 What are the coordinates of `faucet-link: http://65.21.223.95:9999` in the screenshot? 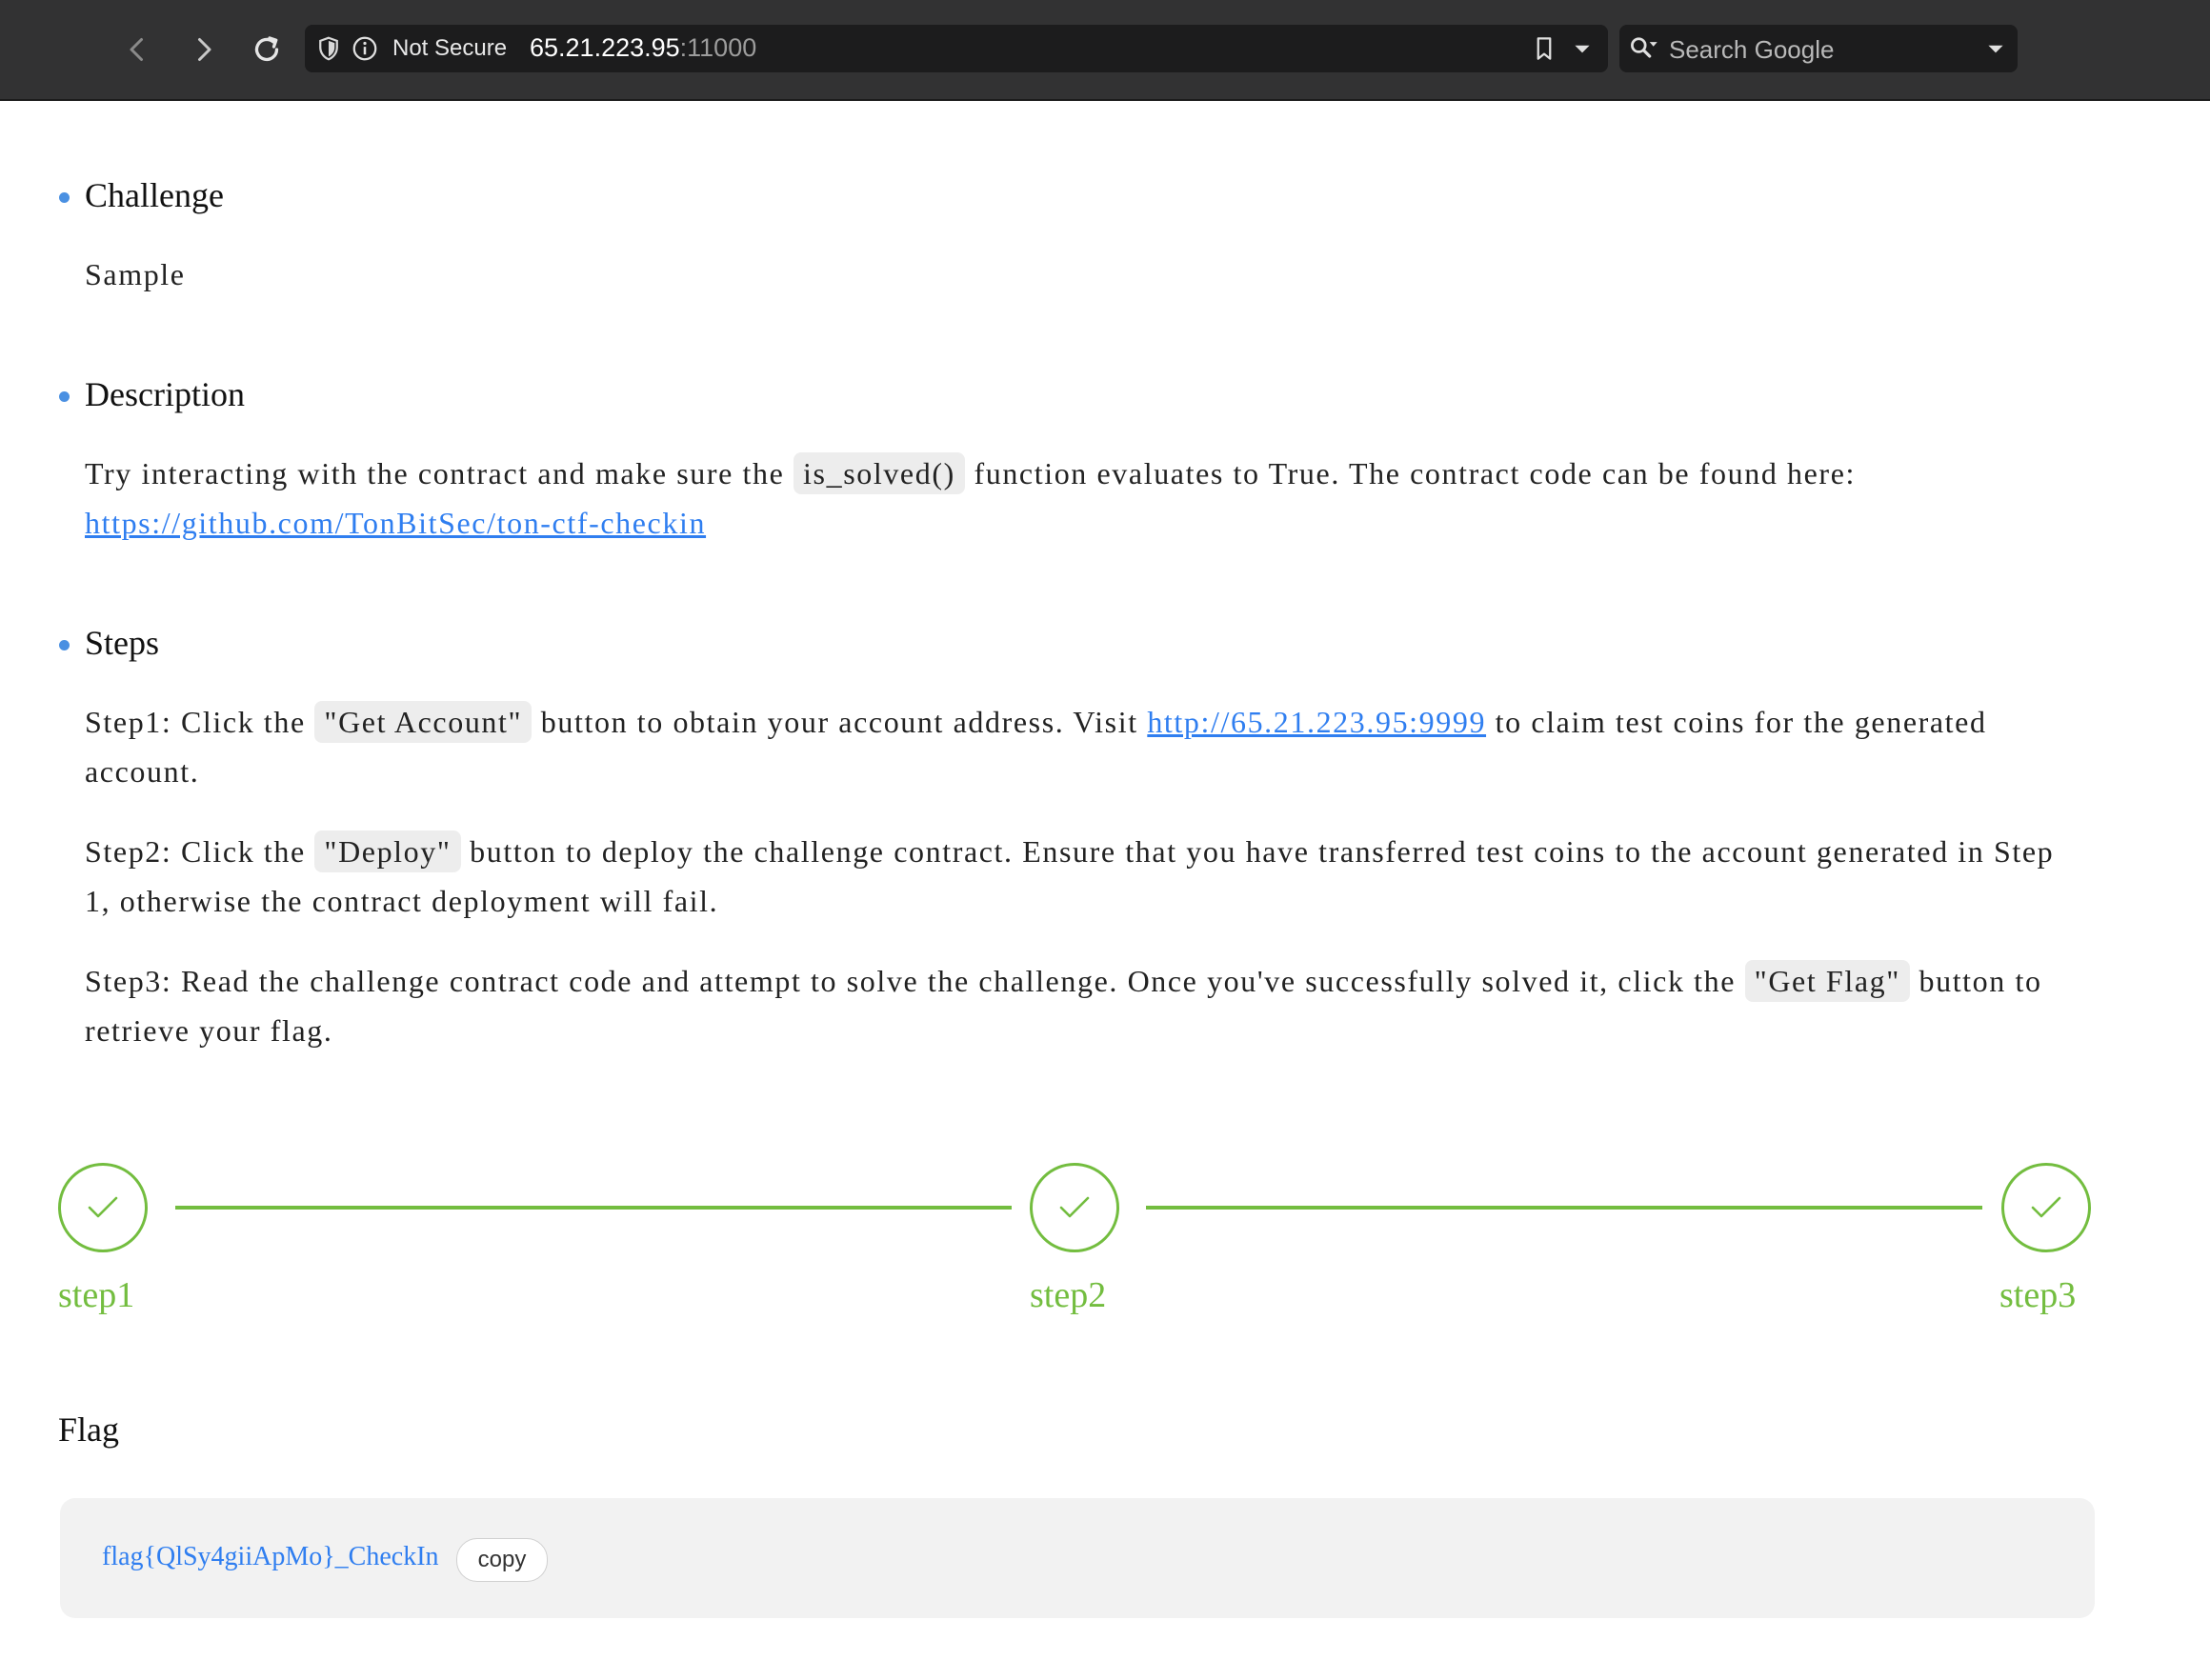 It's located at (1316, 722).